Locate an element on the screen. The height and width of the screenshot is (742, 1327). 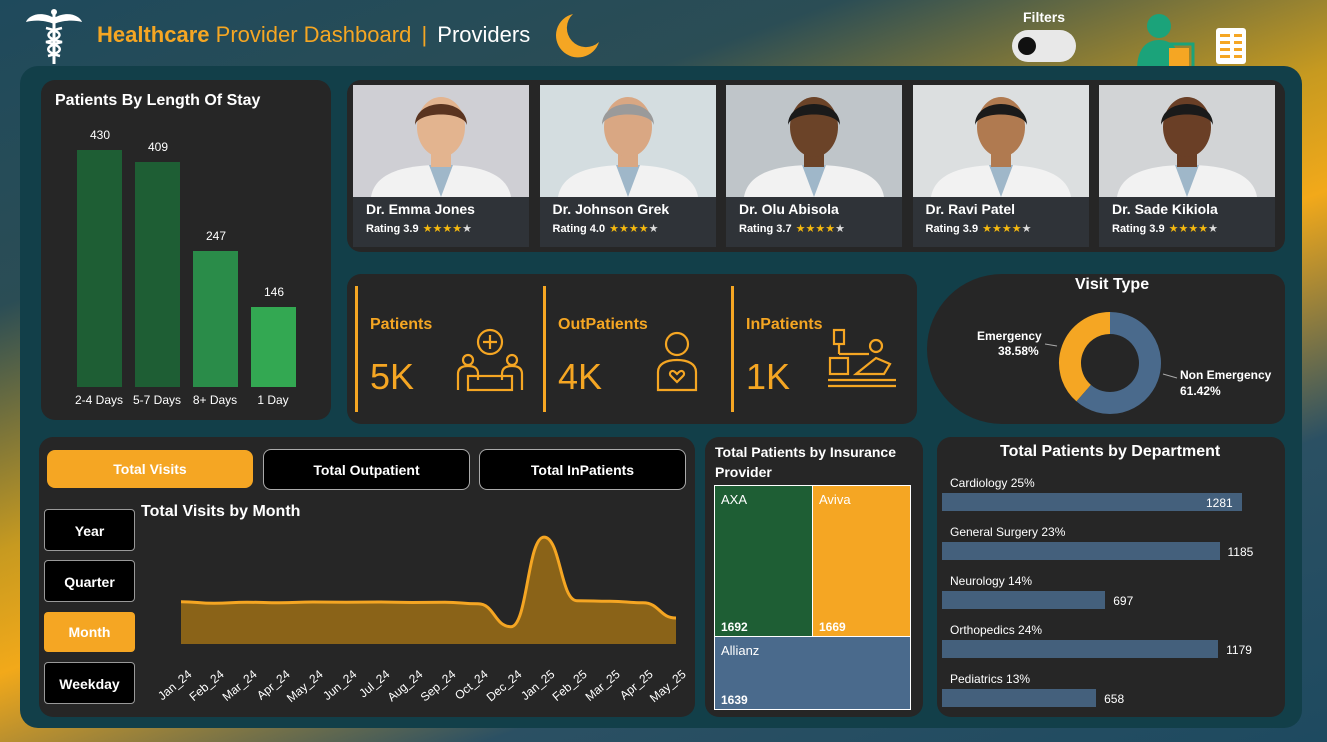
treemap-tile-axa: AXA 1692 is located at coordinates (763, 561).